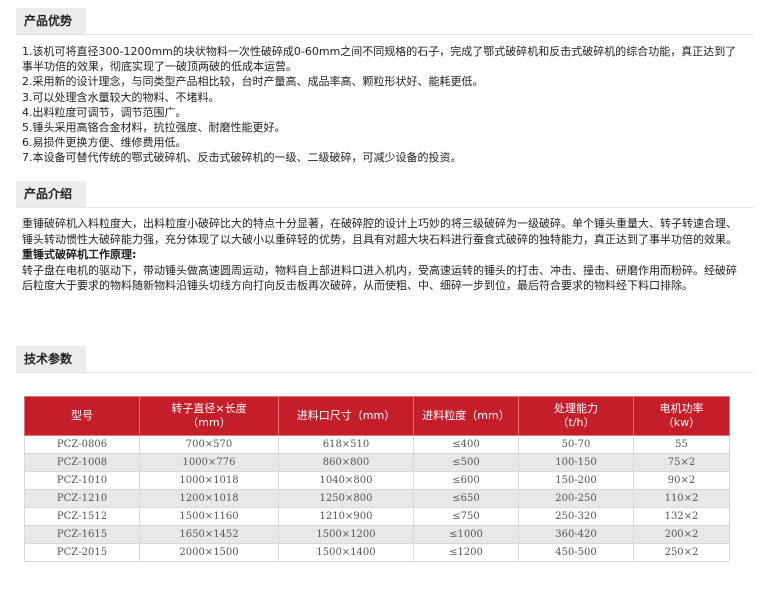 The height and width of the screenshot is (592, 768). What do you see at coordinates (79, 255) in the screenshot?
I see `working-principle-title: 重锤式破碎机工作原理:` at bounding box center [79, 255].